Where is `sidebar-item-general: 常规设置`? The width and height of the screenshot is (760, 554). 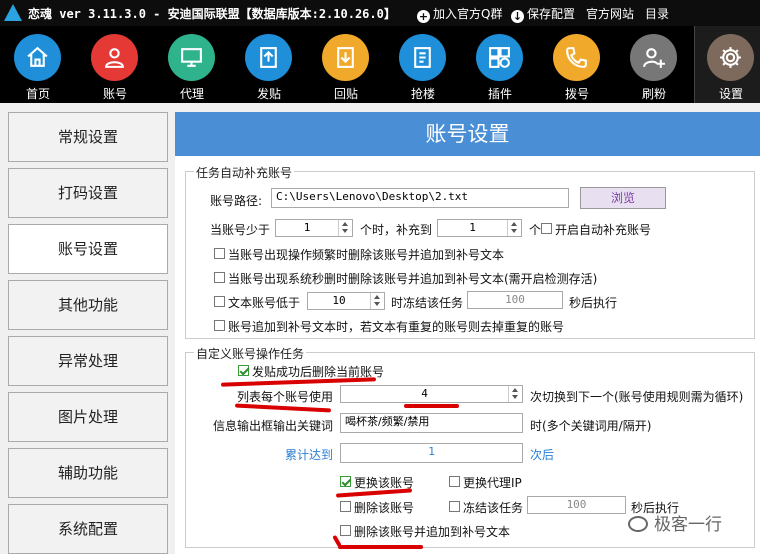 sidebar-item-general: 常规设置 is located at coordinates (88, 137).